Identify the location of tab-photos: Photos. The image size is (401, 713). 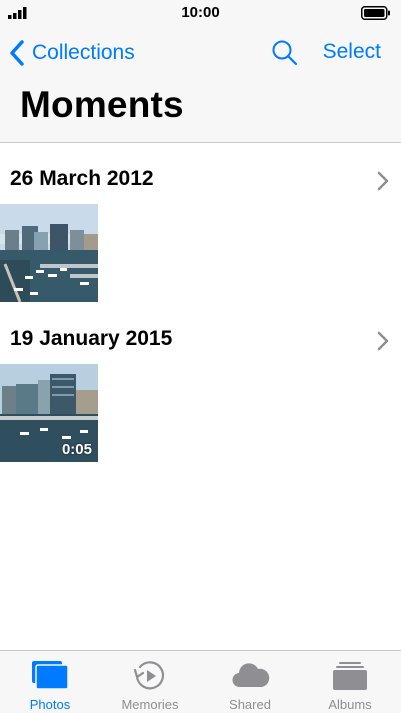
(50, 682).